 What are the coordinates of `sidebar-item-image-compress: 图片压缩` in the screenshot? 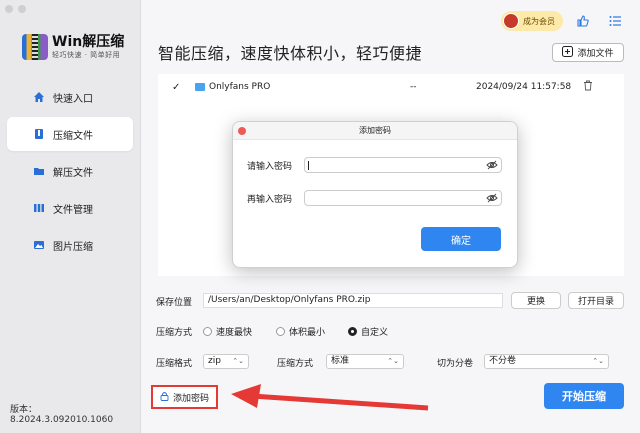 It's located at (70, 245).